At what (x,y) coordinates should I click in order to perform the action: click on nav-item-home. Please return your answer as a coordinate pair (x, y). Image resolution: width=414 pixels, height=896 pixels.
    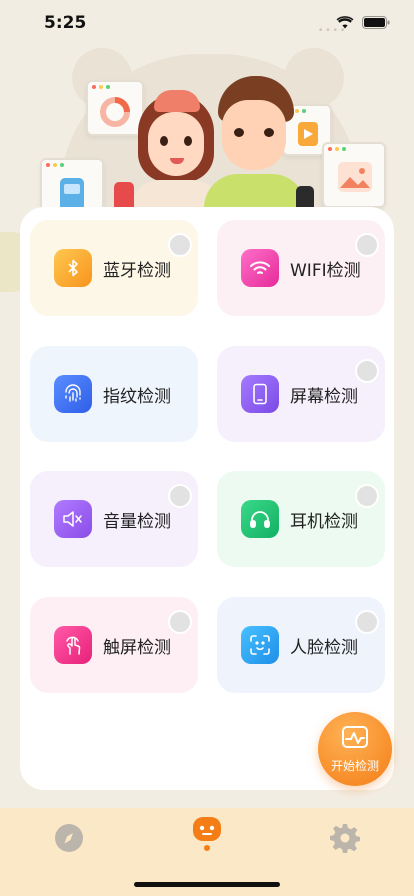
    Looking at the image, I should click on (207, 836).